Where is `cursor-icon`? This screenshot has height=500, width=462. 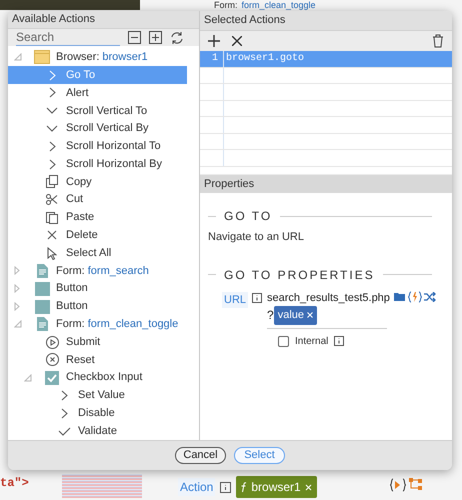 cursor-icon is located at coordinates (52, 253).